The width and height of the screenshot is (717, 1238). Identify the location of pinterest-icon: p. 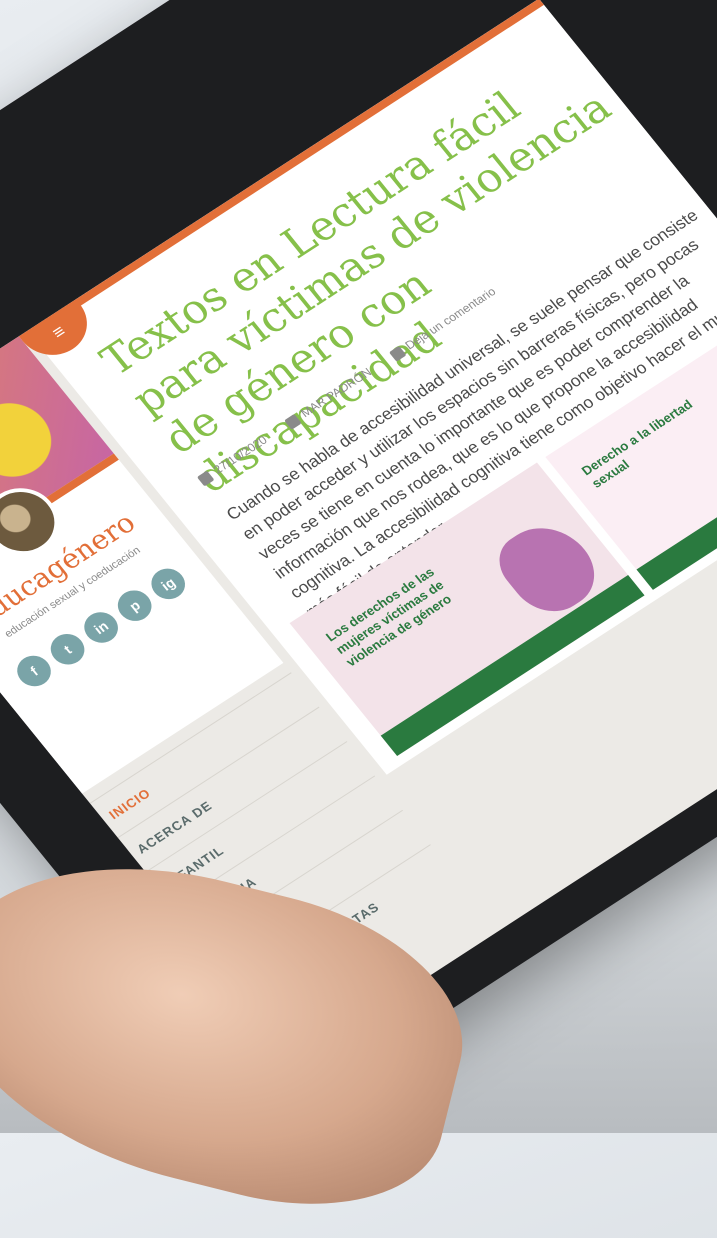
(135, 605).